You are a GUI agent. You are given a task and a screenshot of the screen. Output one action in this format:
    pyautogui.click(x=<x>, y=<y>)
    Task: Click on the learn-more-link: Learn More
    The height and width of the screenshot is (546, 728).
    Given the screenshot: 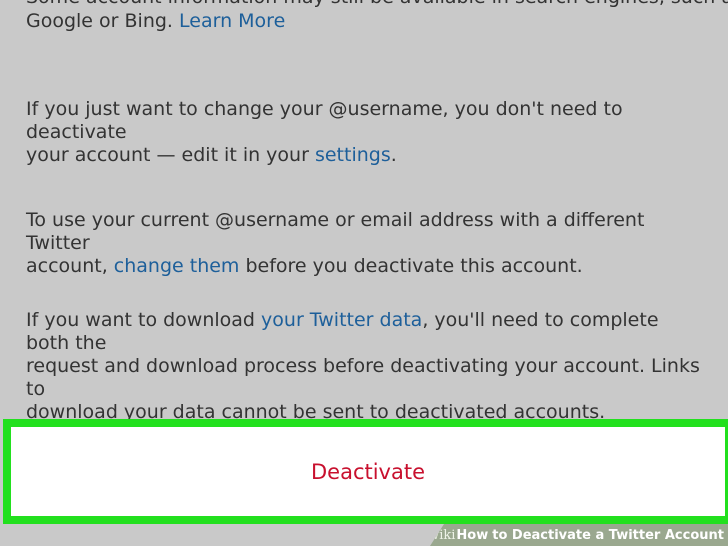 What is the action you would take?
    pyautogui.click(x=232, y=21)
    